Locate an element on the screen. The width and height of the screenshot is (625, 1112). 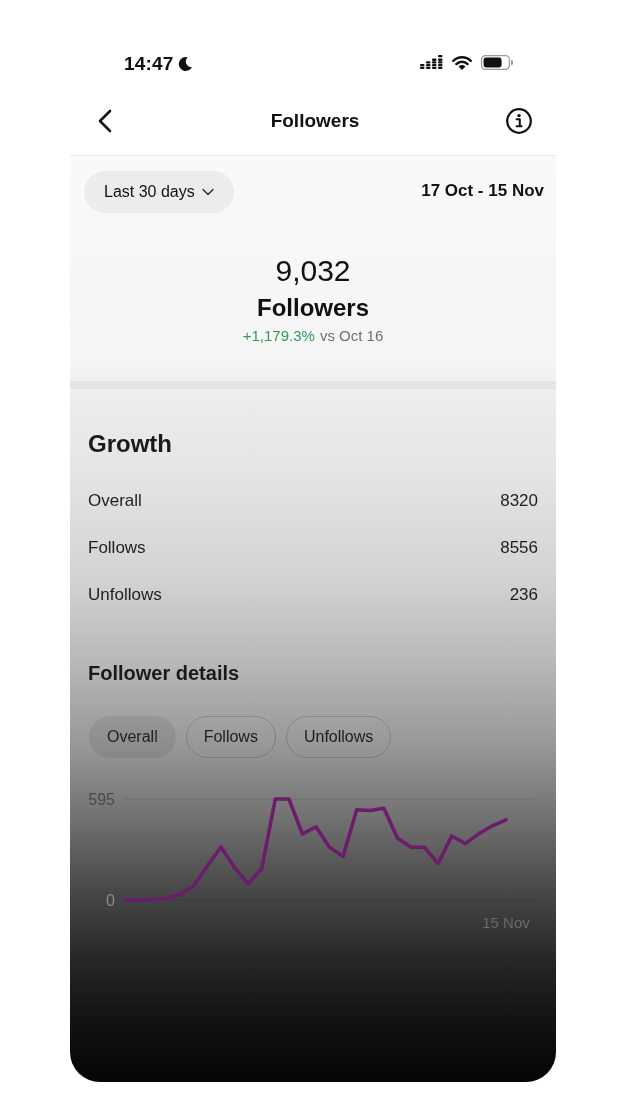
signal-icon is located at coordinates (431, 62).